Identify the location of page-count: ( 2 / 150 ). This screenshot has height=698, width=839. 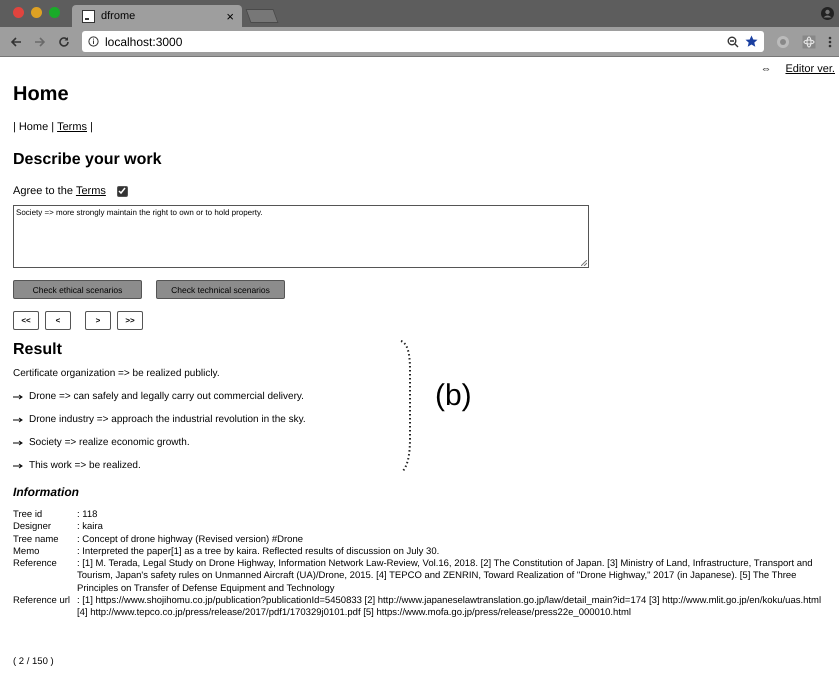
(34, 661).